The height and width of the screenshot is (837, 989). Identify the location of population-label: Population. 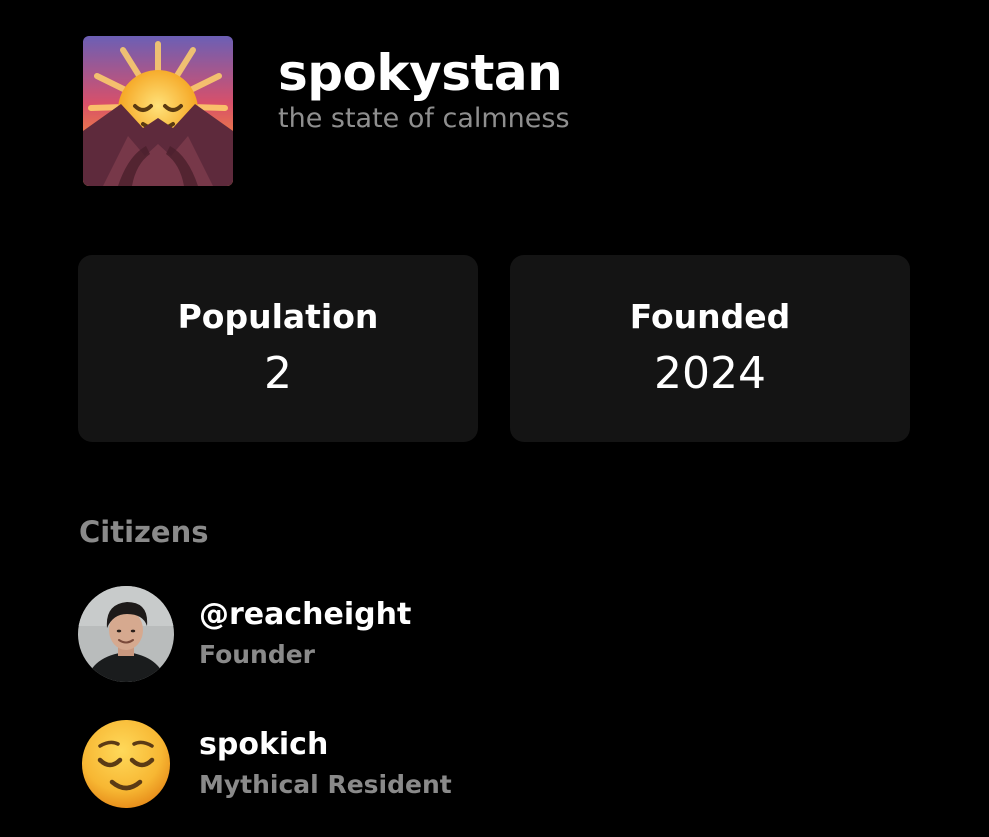
(278, 316).